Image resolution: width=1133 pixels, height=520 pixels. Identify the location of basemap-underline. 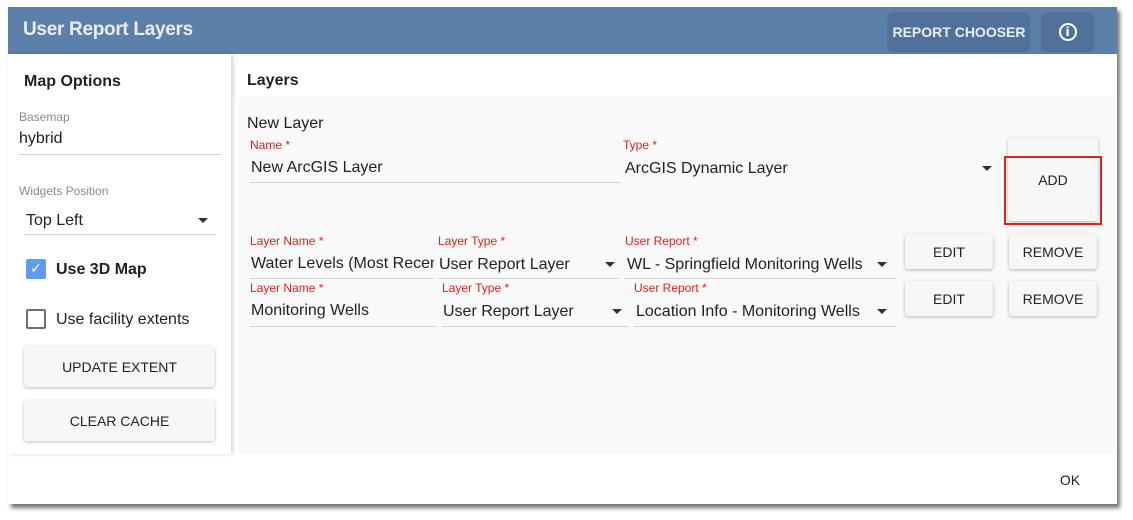
(120, 154).